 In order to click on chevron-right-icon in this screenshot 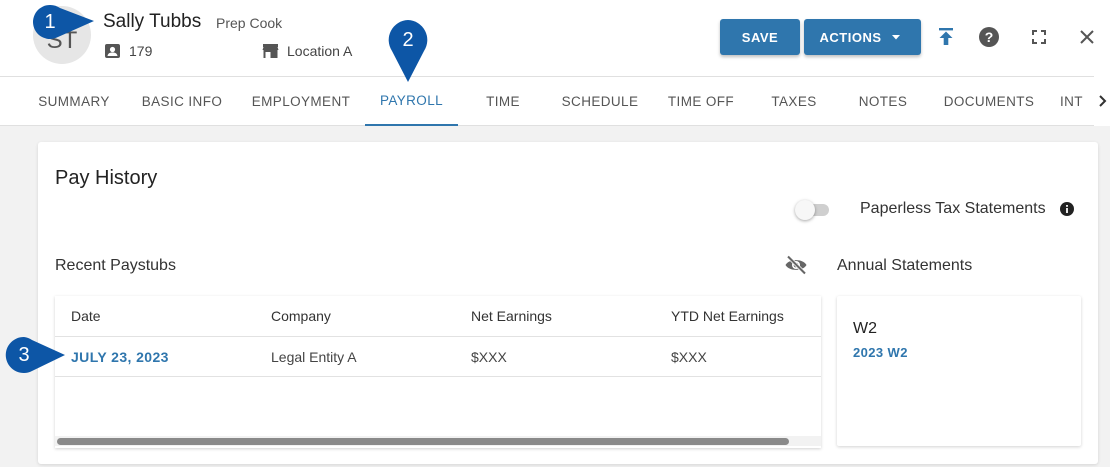, I will do `click(1103, 101)`.